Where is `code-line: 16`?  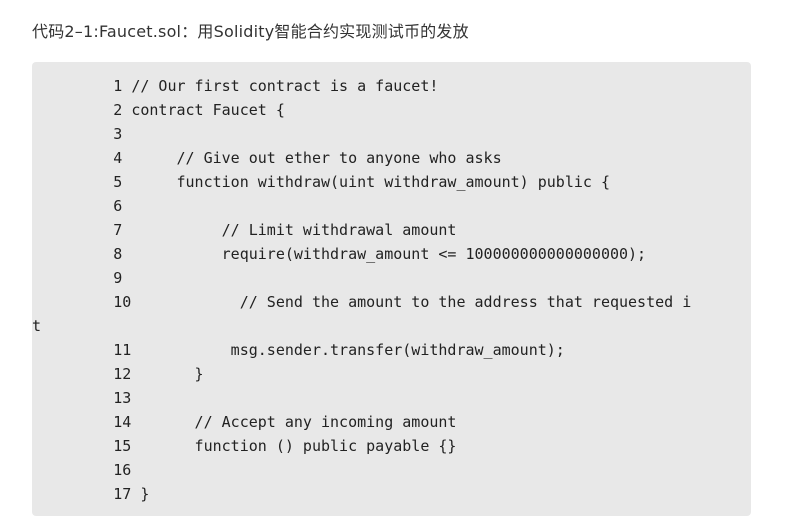 code-line: 16 is located at coordinates (82, 470).